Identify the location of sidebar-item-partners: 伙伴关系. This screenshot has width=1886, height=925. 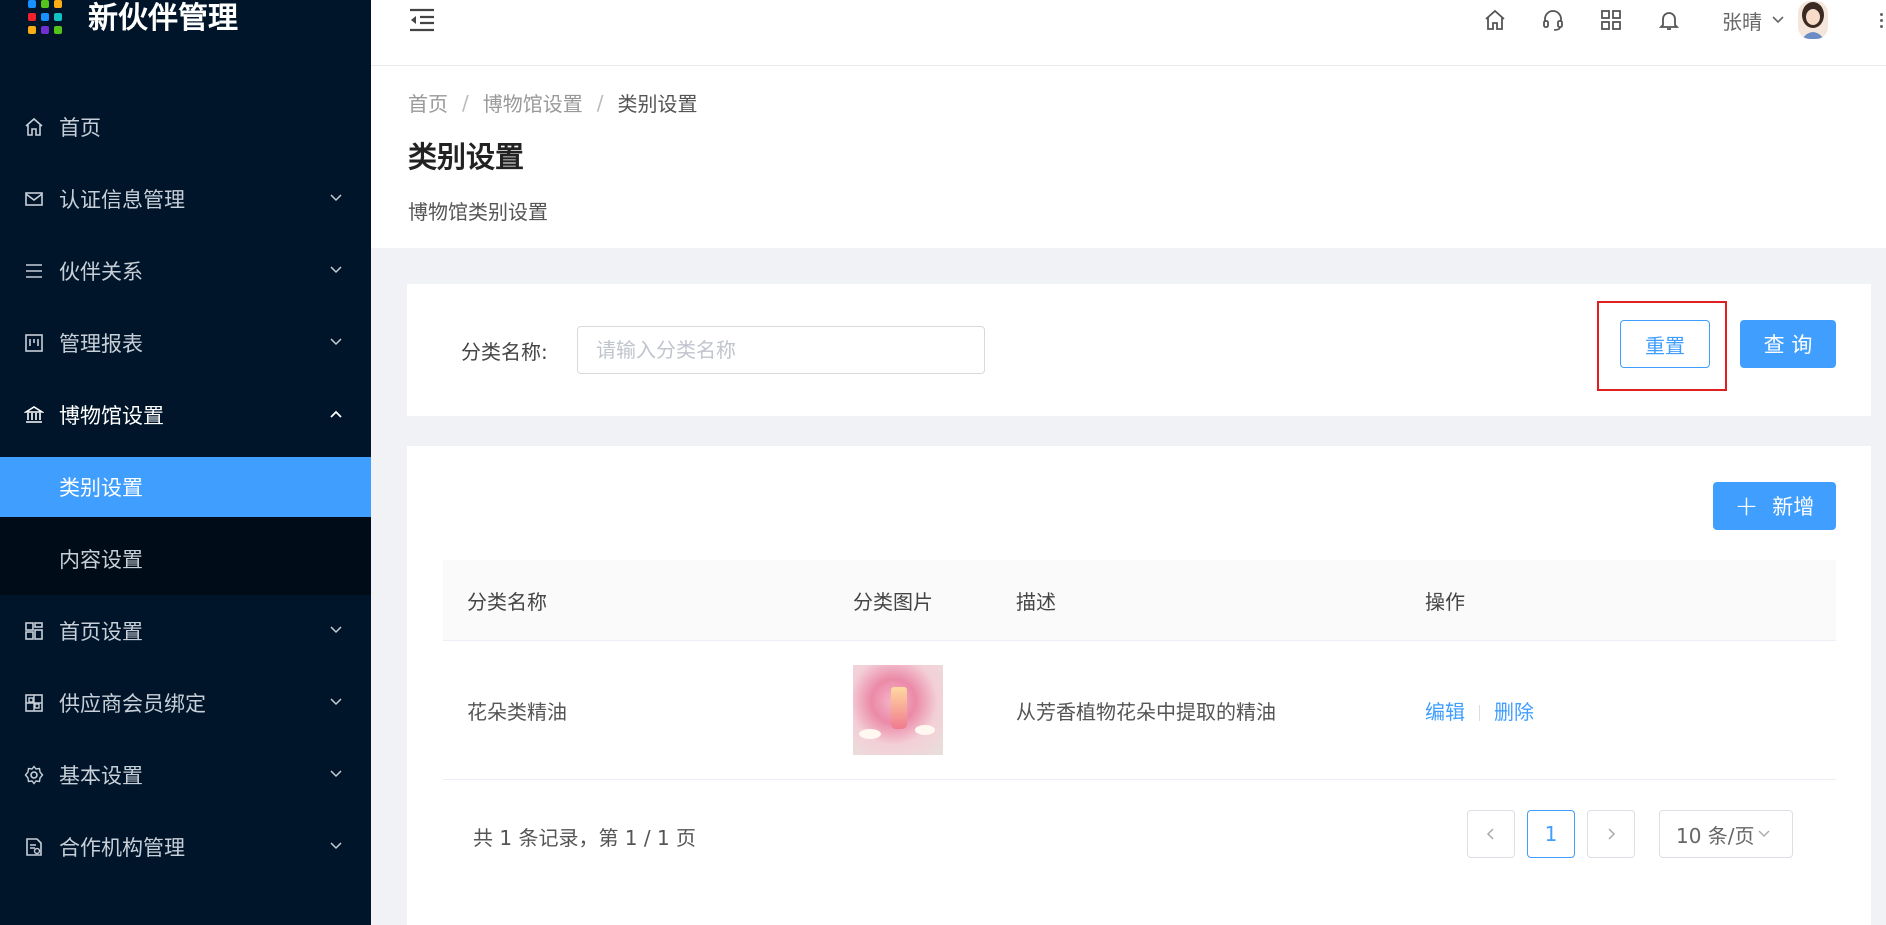
(185, 271).